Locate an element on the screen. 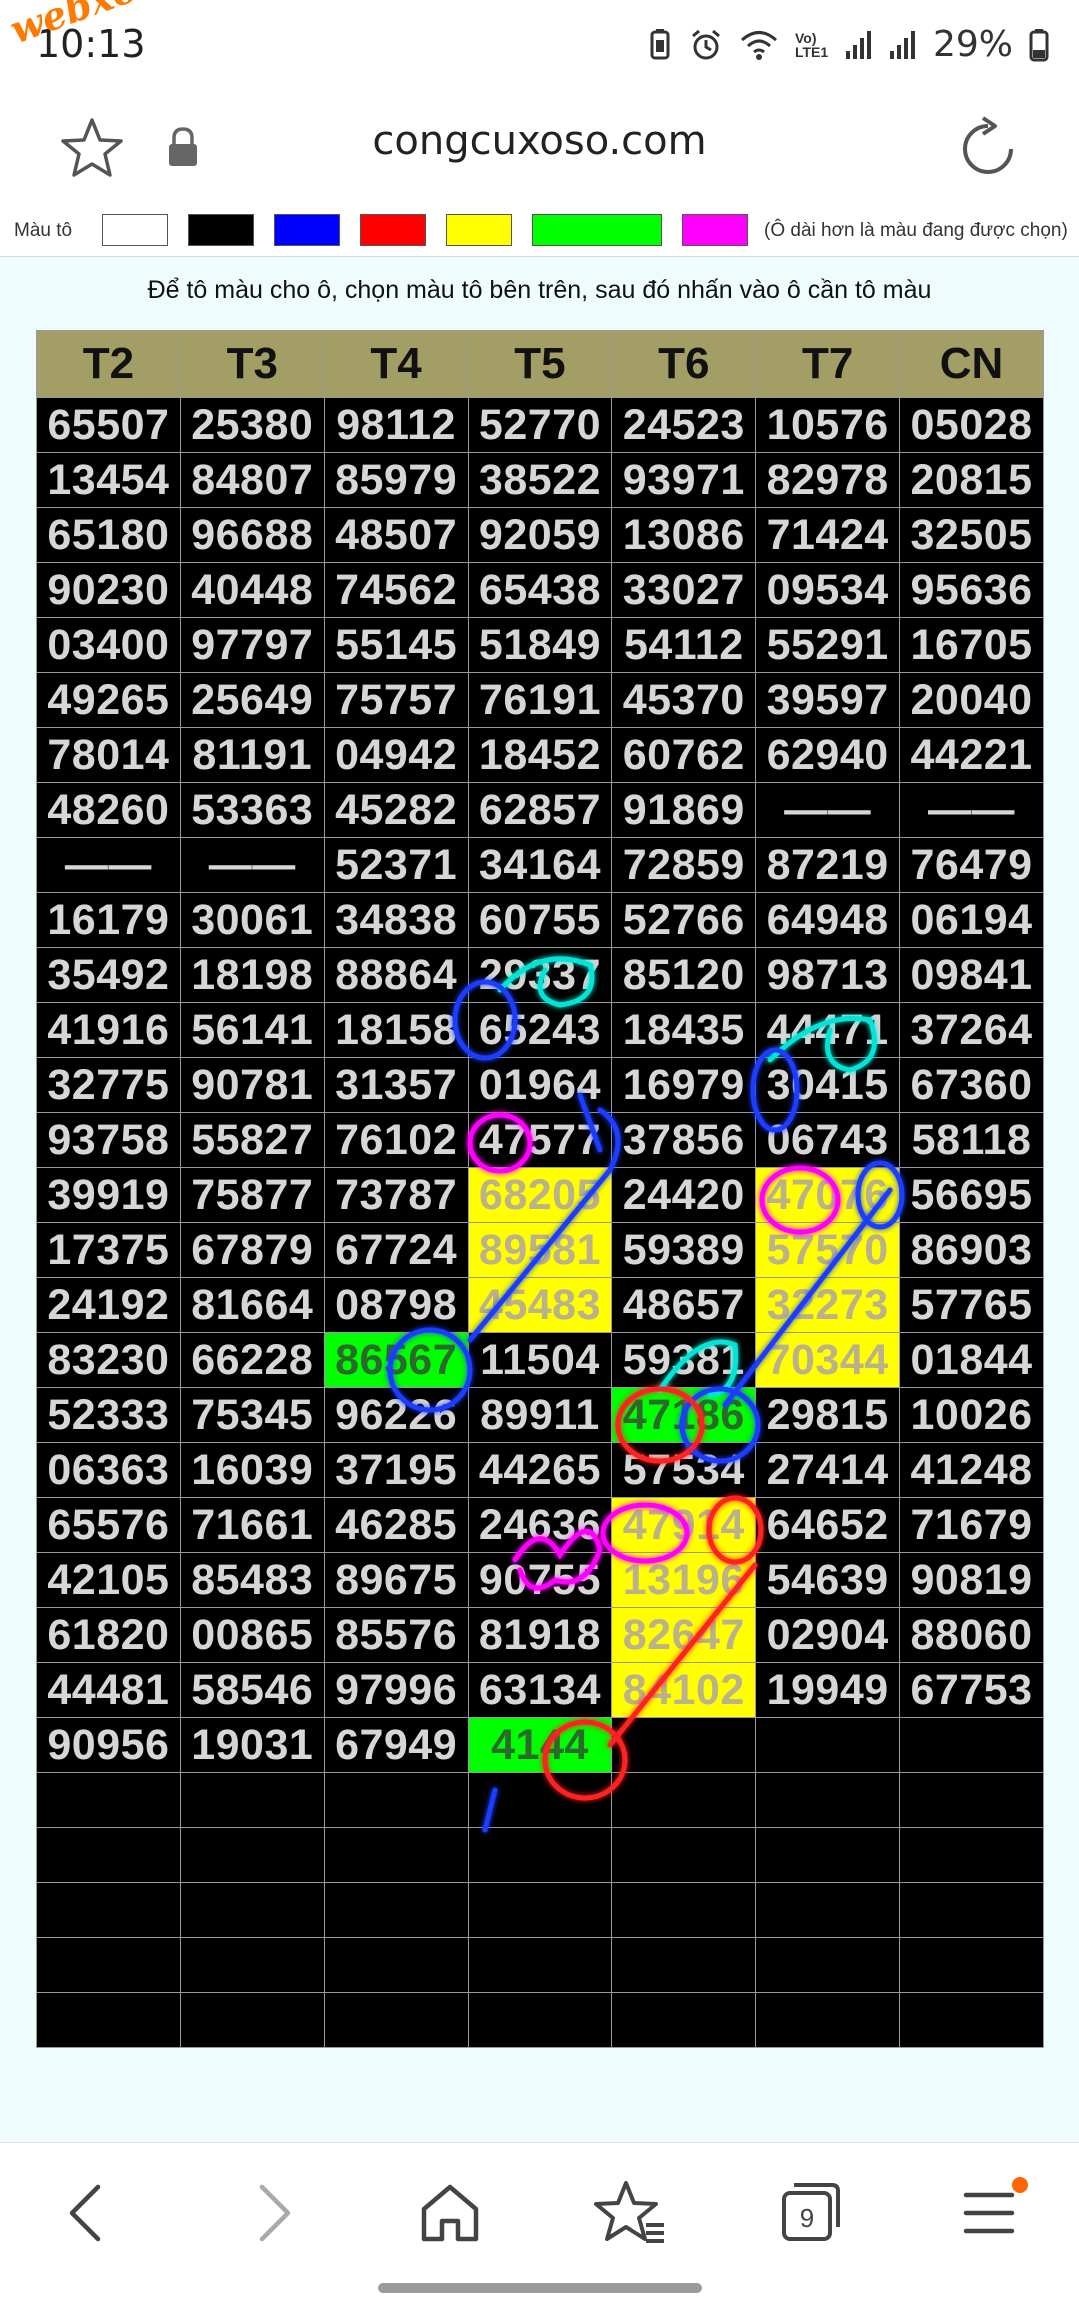 The height and width of the screenshot is (2317, 1079). grid-cell: 47186 is located at coordinates (684, 1415).